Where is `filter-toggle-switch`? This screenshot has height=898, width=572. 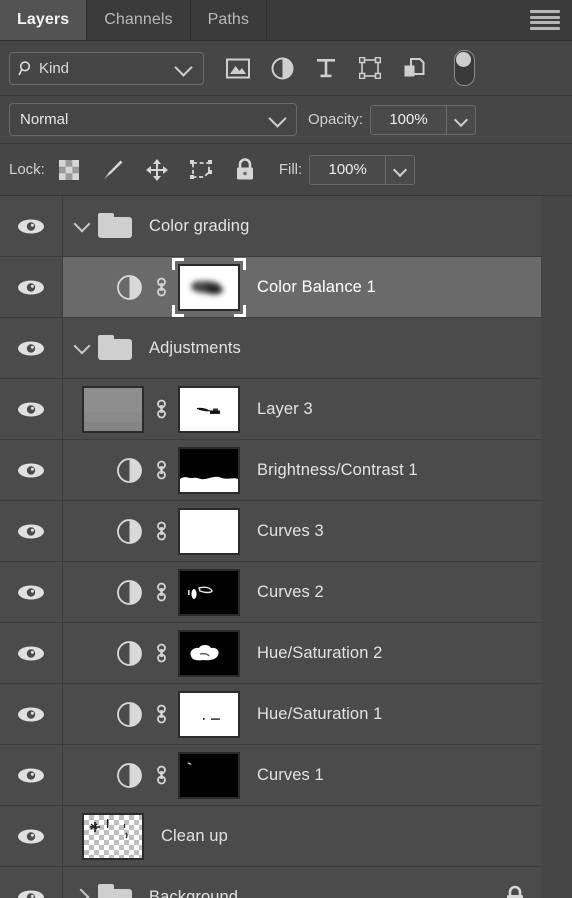
filter-toggle-switch is located at coordinates (464, 68).